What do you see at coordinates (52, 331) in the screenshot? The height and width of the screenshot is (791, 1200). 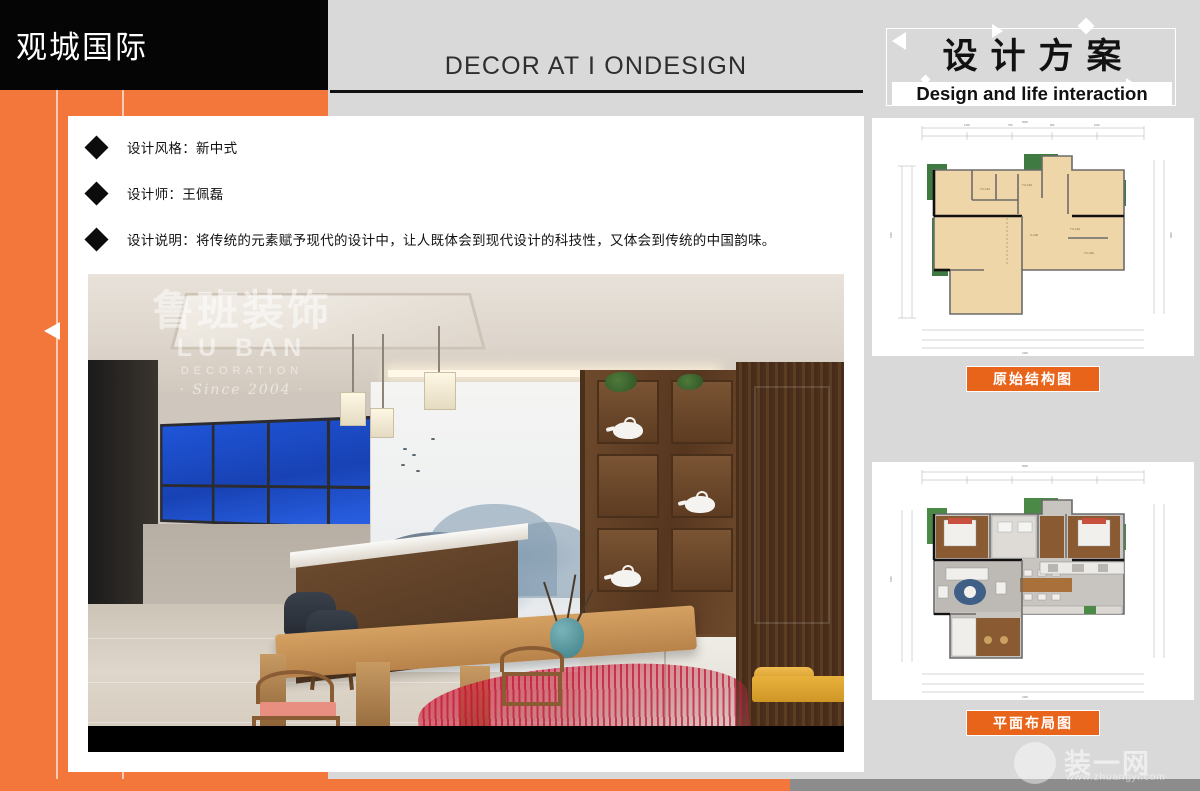 I see `rail-triangle-left-icon` at bounding box center [52, 331].